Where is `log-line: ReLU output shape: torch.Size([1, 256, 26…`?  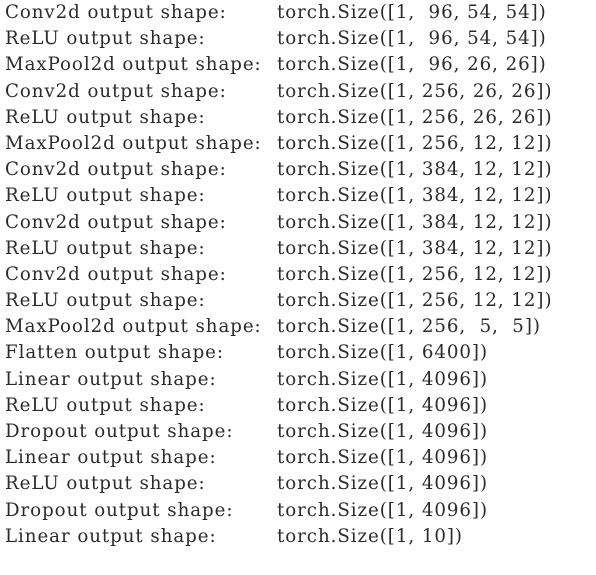 log-line: ReLU output shape: torch.Size([1, 256, 26… is located at coordinates (298, 118).